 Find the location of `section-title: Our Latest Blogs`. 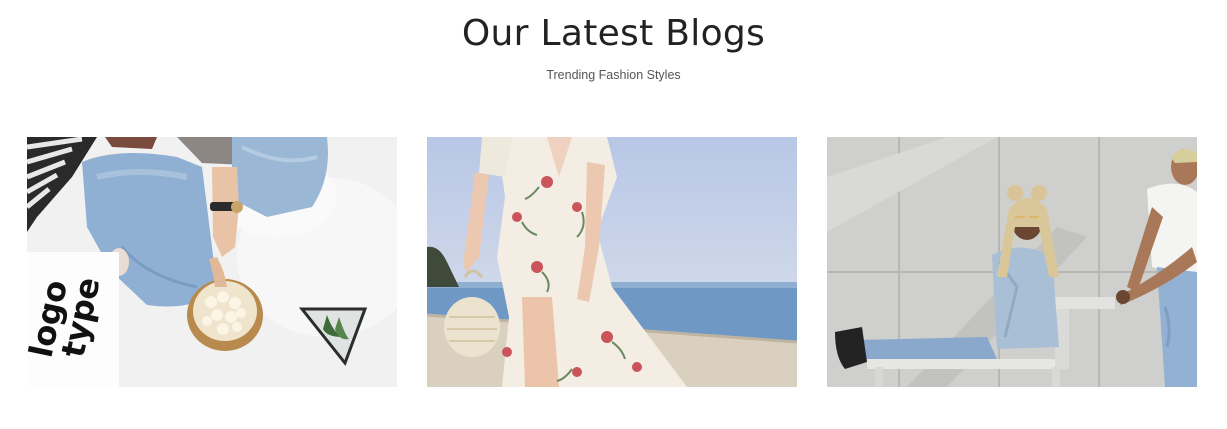

section-title: Our Latest Blogs is located at coordinates (613, 33).